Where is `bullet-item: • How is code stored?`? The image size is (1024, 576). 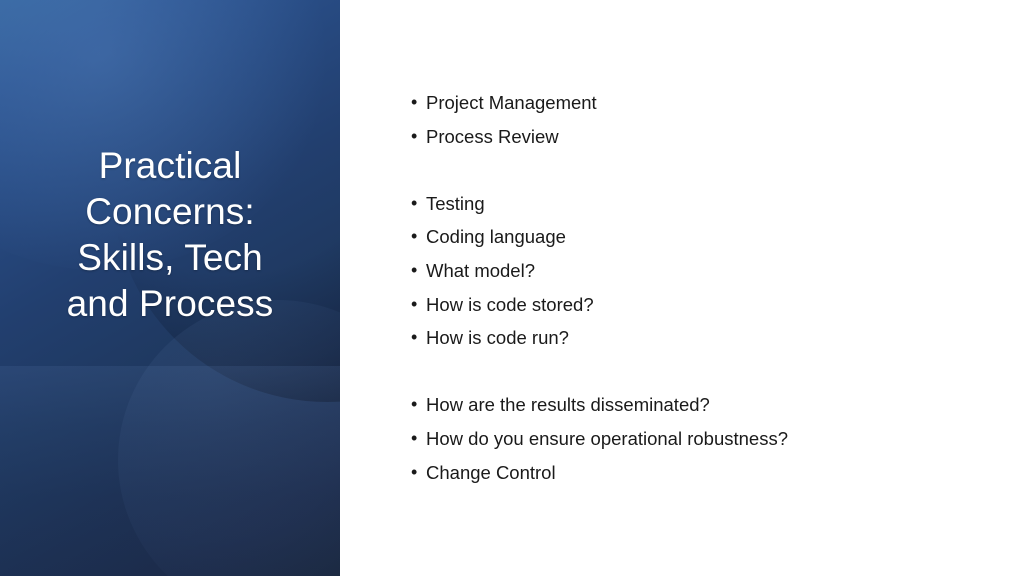
bullet-item: • How is code stored? is located at coordinates (706, 305).